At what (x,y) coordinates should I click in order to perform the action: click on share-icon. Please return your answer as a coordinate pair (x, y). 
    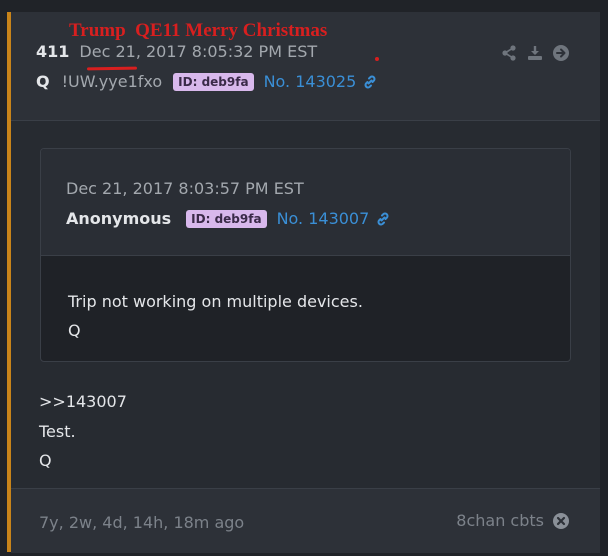
    Looking at the image, I should click on (509, 53).